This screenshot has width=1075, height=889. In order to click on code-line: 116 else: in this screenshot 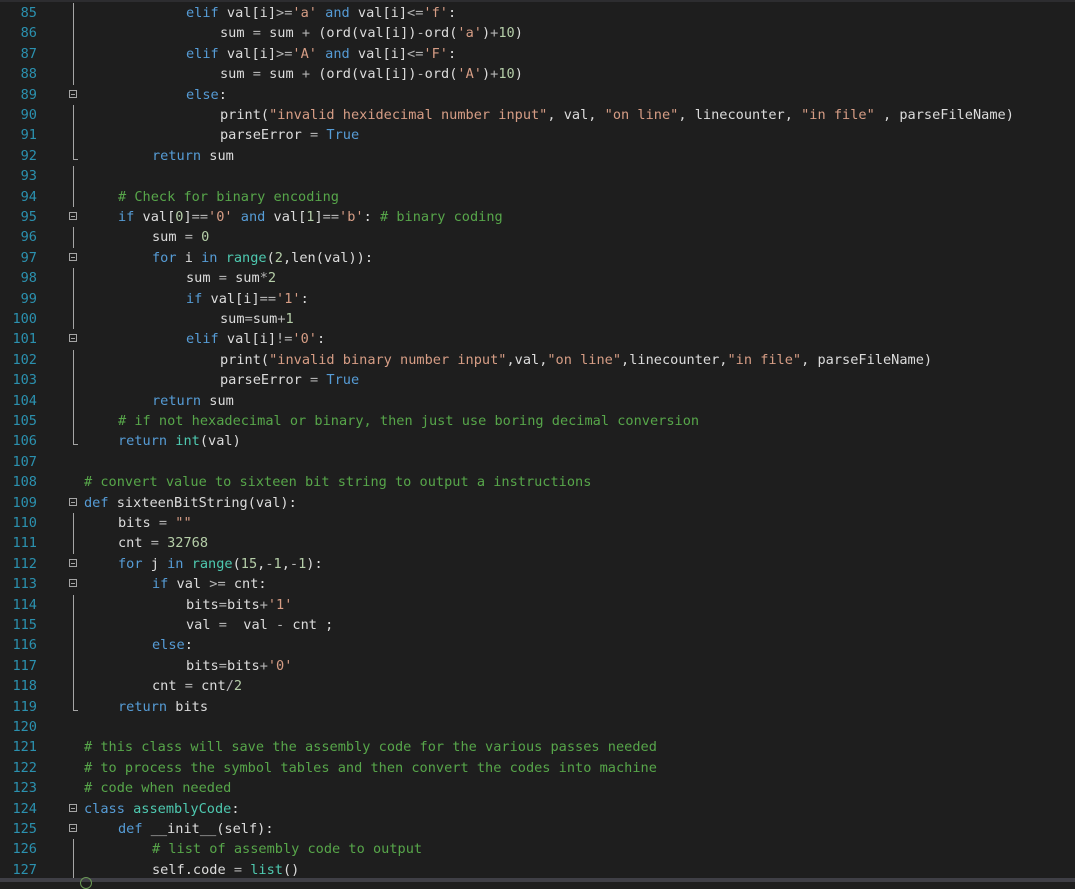, I will do `click(537, 645)`.